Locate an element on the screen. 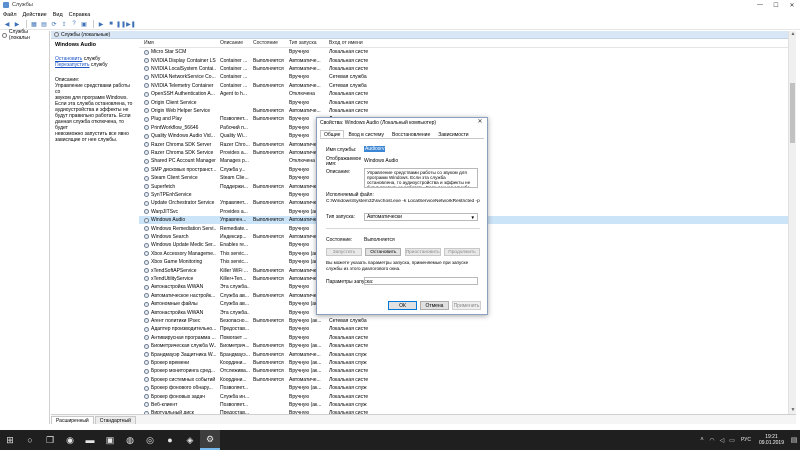  store-icon: ▣ is located at coordinates (110, 440).